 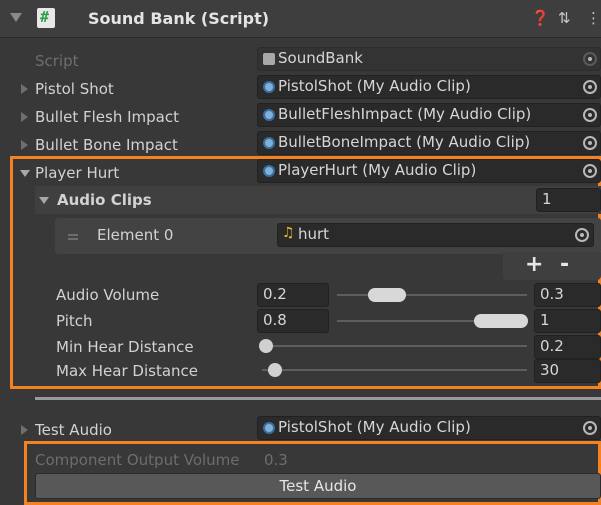 I want to click on pitch-min-field: 0.8, so click(x=293, y=321).